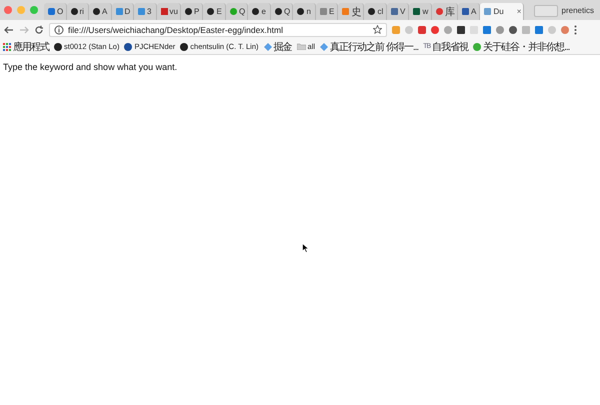 This screenshot has width=600, height=405. Describe the element at coordinates (168, 11) in the screenshot. I see `browser-tab: vu` at that location.